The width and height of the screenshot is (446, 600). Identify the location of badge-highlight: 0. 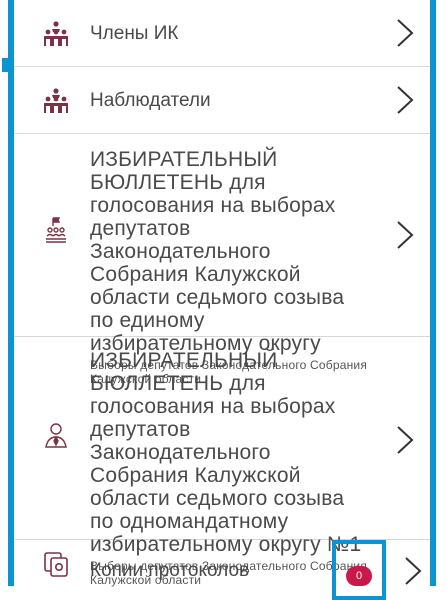
(359, 570).